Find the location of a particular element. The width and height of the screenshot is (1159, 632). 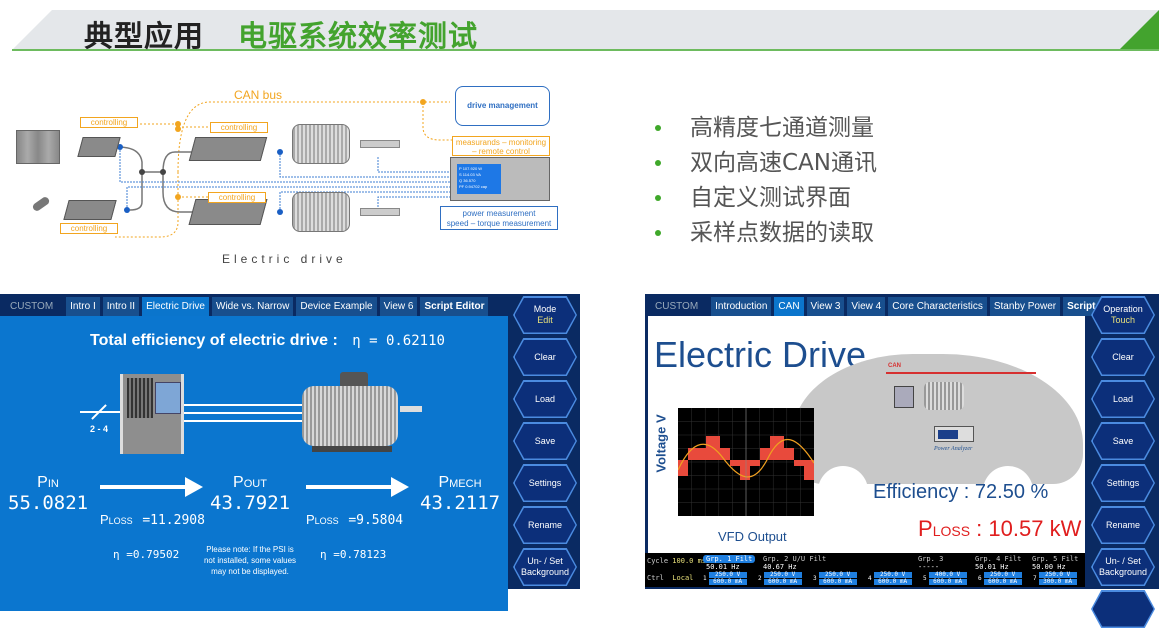

group-name: Grp. 2 U/U Filt is located at coordinates (795, 559).